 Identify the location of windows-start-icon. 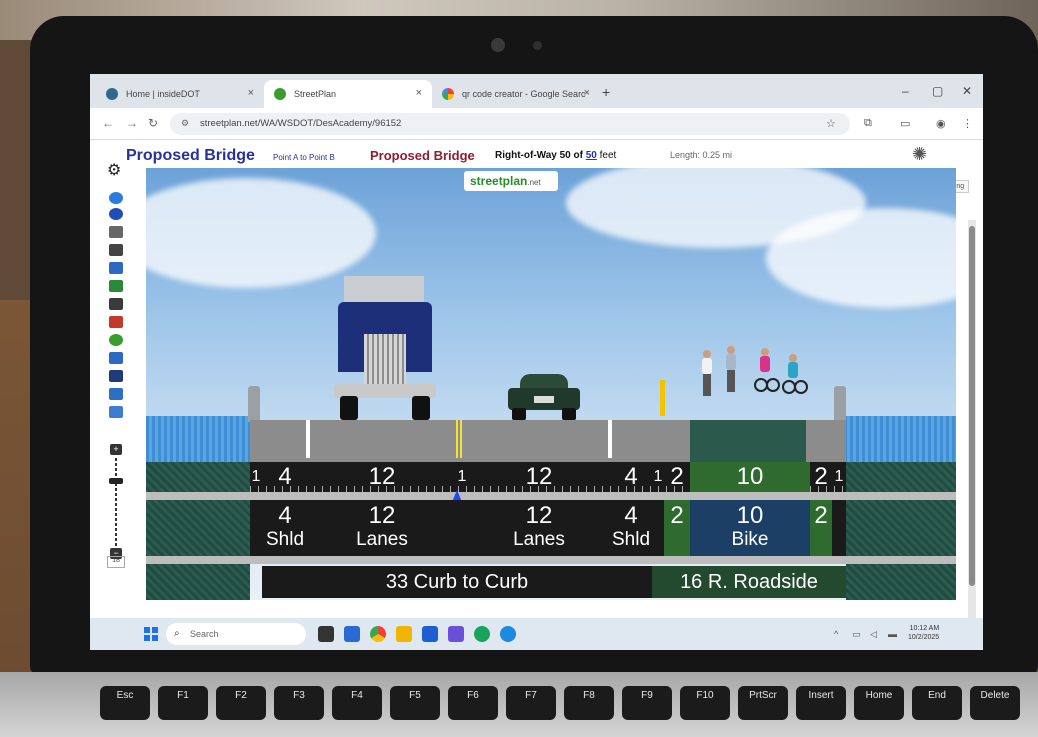
(151, 634).